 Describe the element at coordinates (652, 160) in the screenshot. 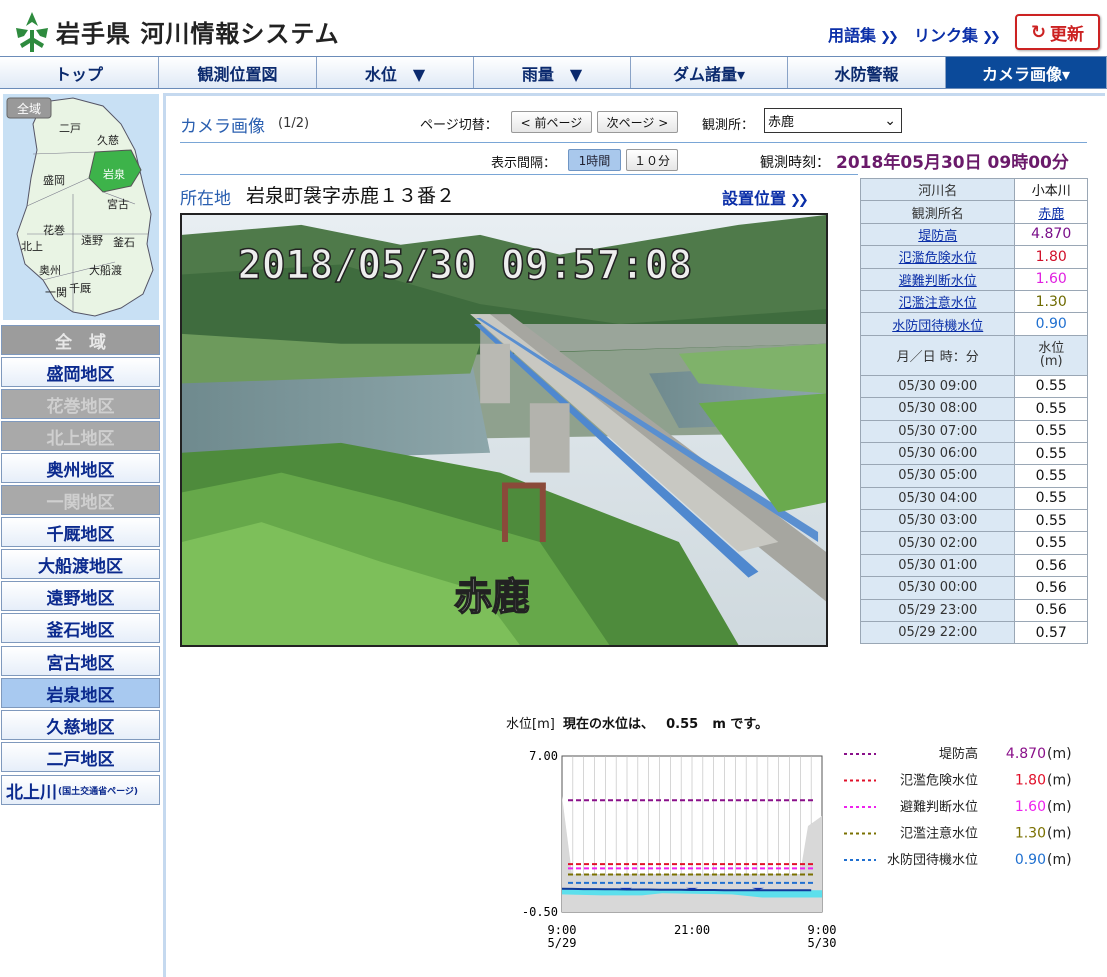

I see `interval-10m-button: １０分` at that location.